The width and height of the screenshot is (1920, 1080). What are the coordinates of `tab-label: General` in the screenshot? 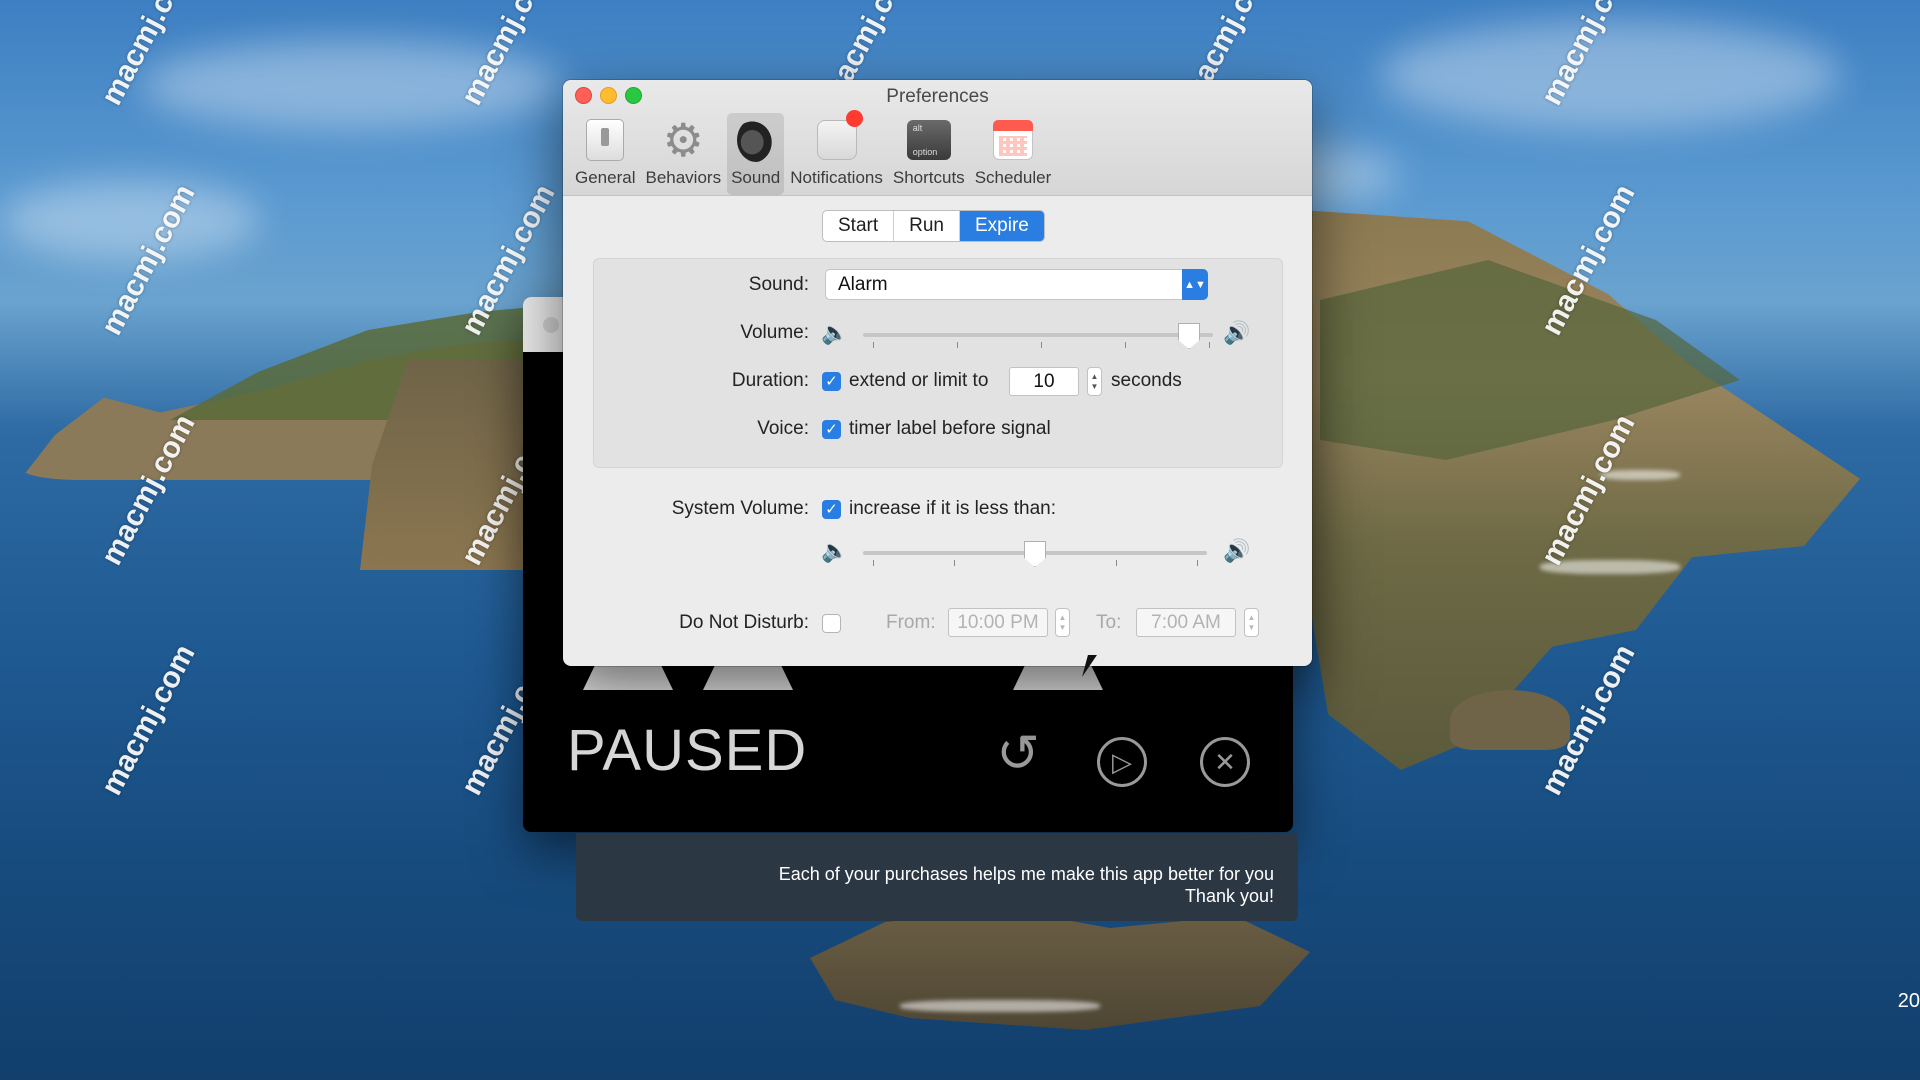 It's located at (605, 177).